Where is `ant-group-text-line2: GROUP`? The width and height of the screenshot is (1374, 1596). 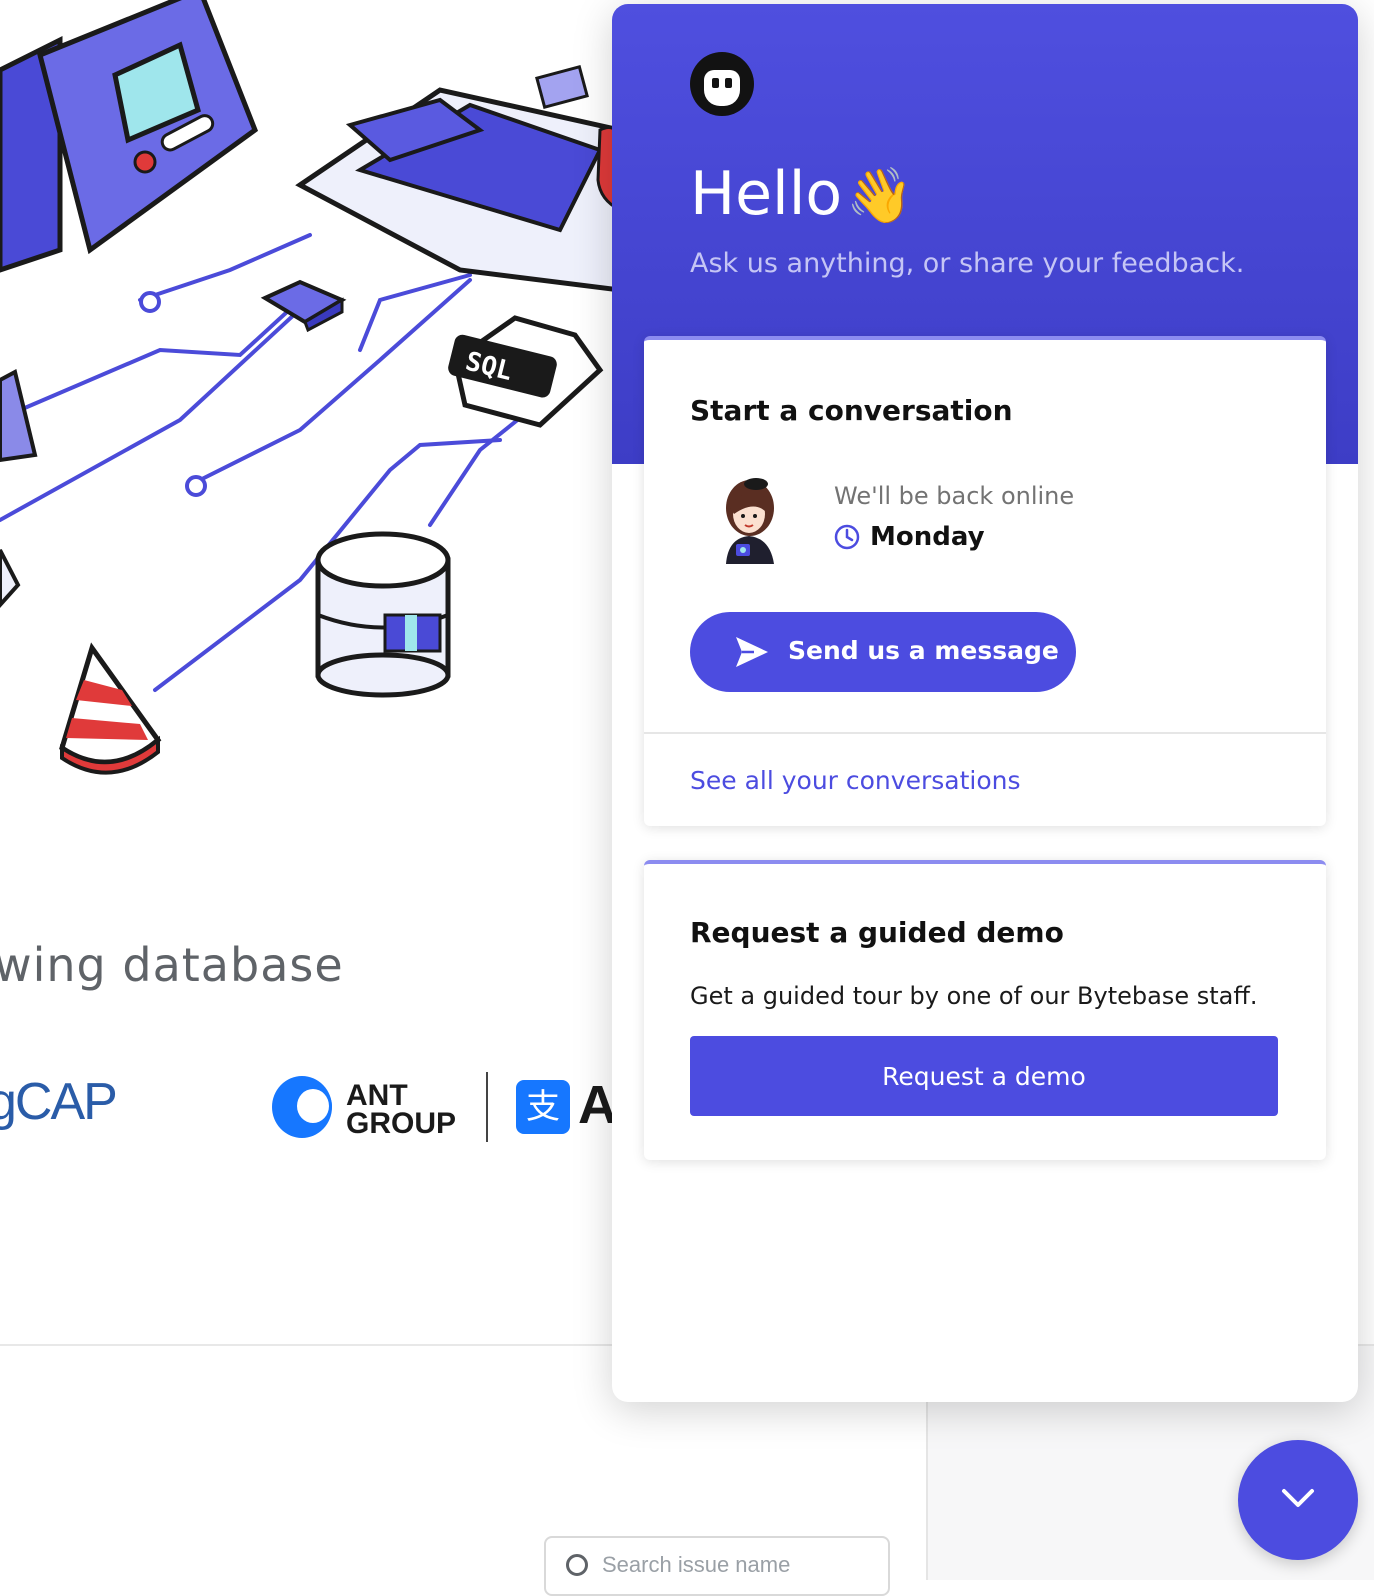 ant-group-text-line2: GROUP is located at coordinates (401, 1123).